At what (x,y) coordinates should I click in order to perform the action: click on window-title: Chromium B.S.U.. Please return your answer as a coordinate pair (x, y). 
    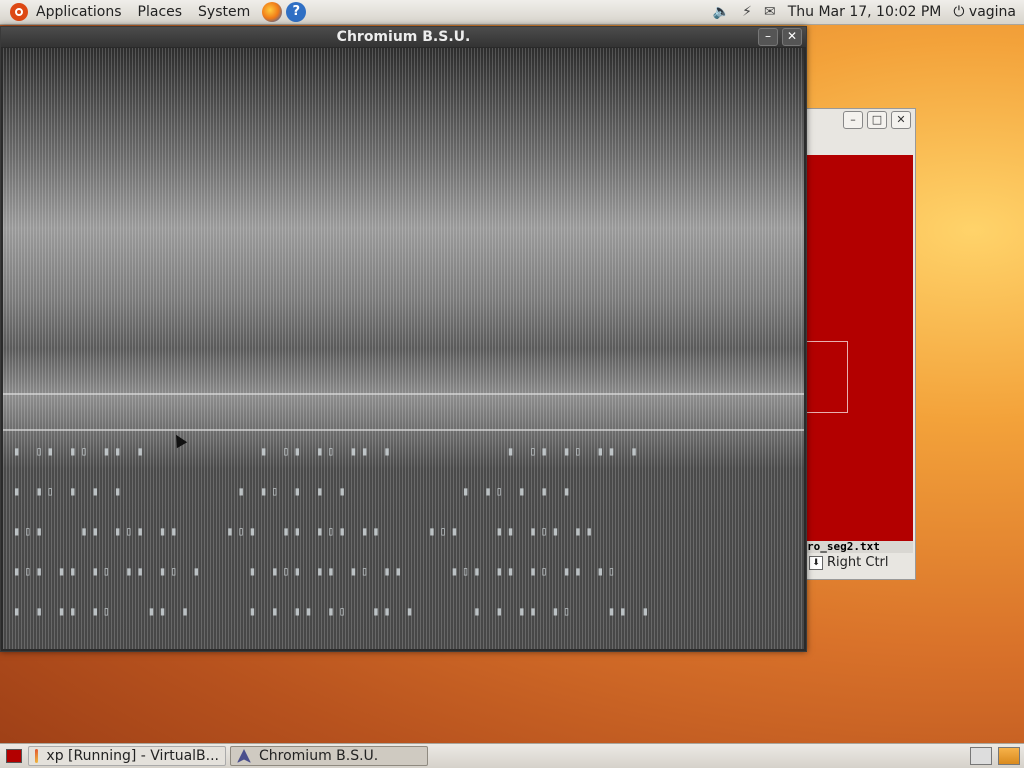
    Looking at the image, I should click on (403, 37).